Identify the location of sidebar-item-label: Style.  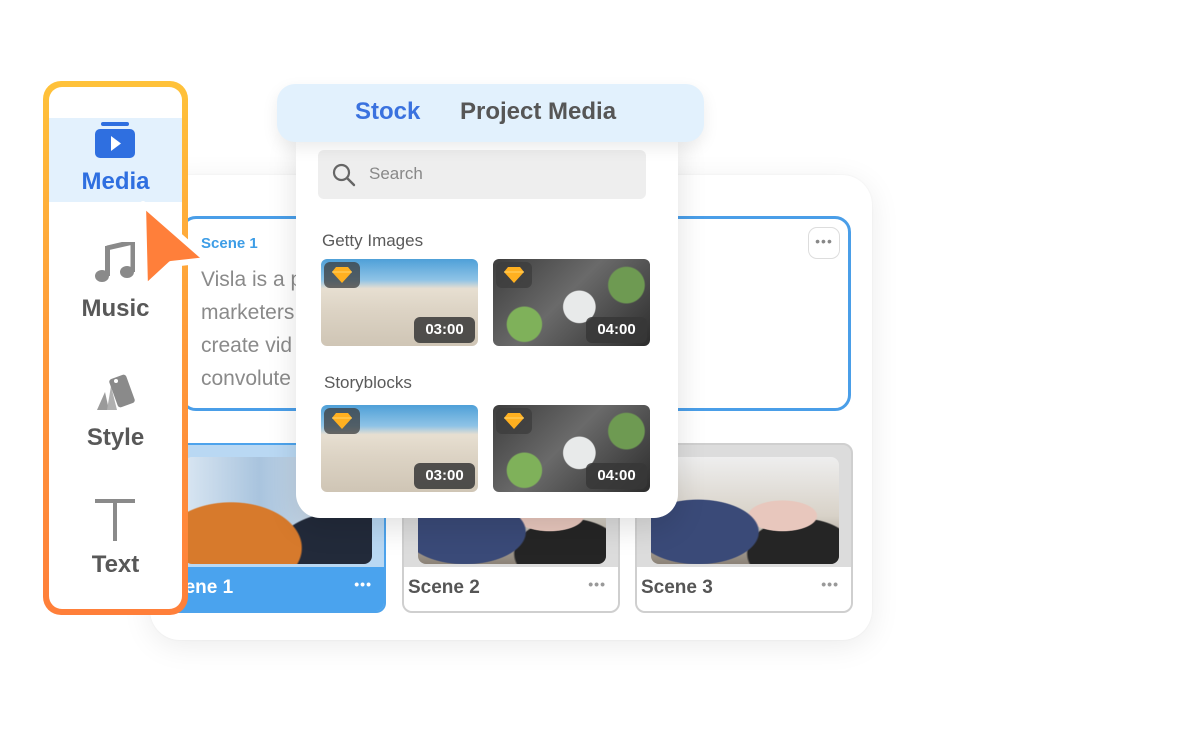
(115, 437).